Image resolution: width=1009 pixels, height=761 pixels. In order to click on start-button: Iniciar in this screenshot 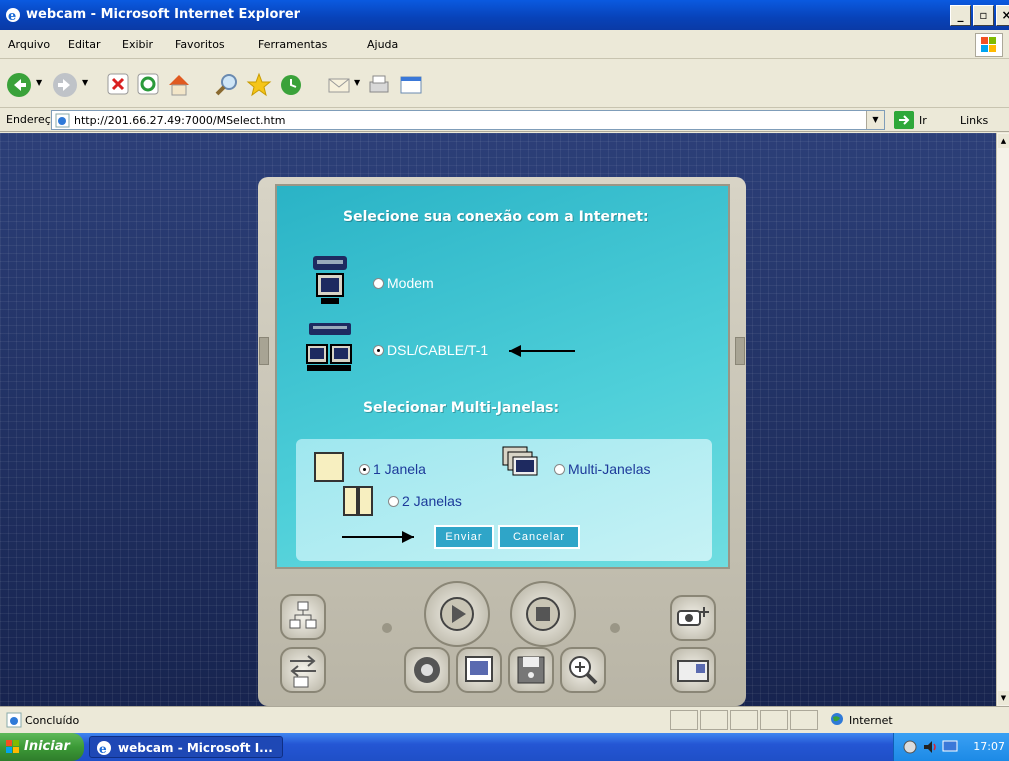, I will do `click(42, 747)`.